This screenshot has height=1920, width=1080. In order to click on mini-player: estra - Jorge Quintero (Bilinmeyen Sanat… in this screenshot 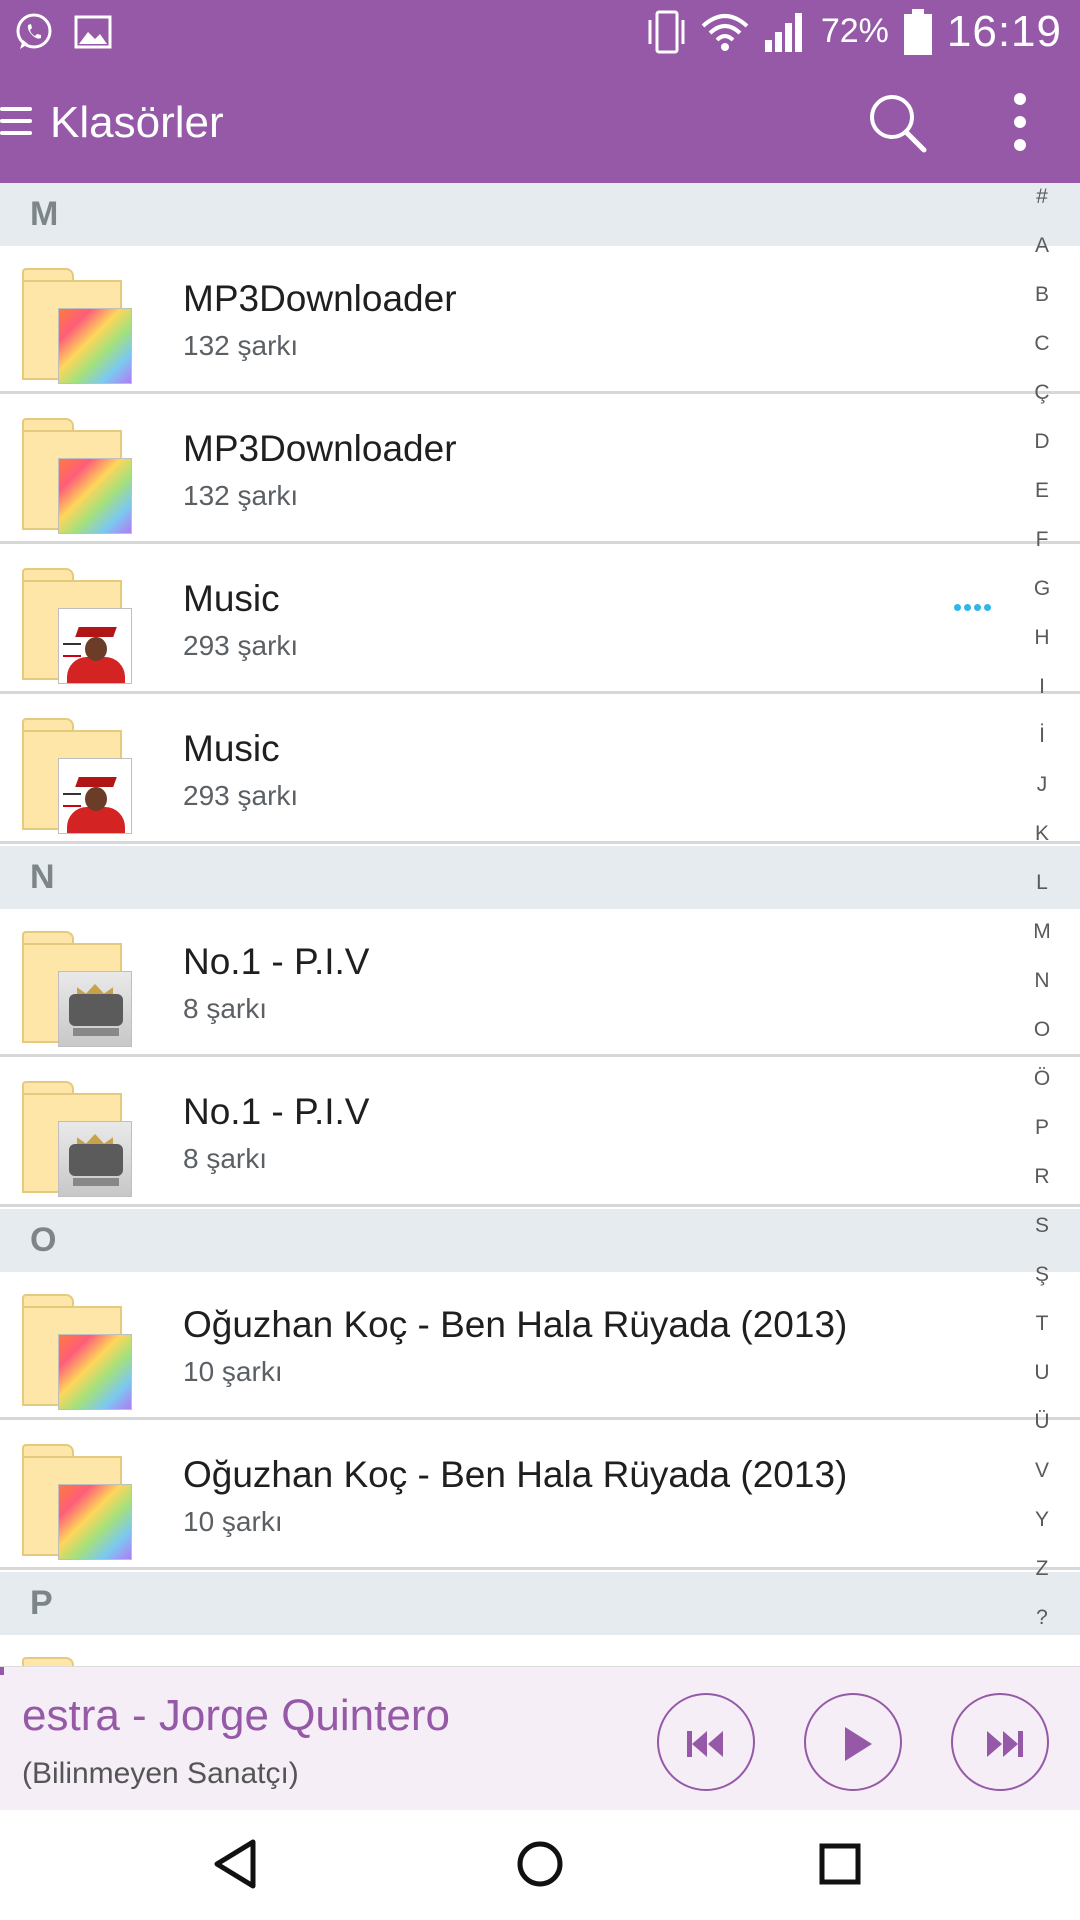, I will do `click(540, 1738)`.